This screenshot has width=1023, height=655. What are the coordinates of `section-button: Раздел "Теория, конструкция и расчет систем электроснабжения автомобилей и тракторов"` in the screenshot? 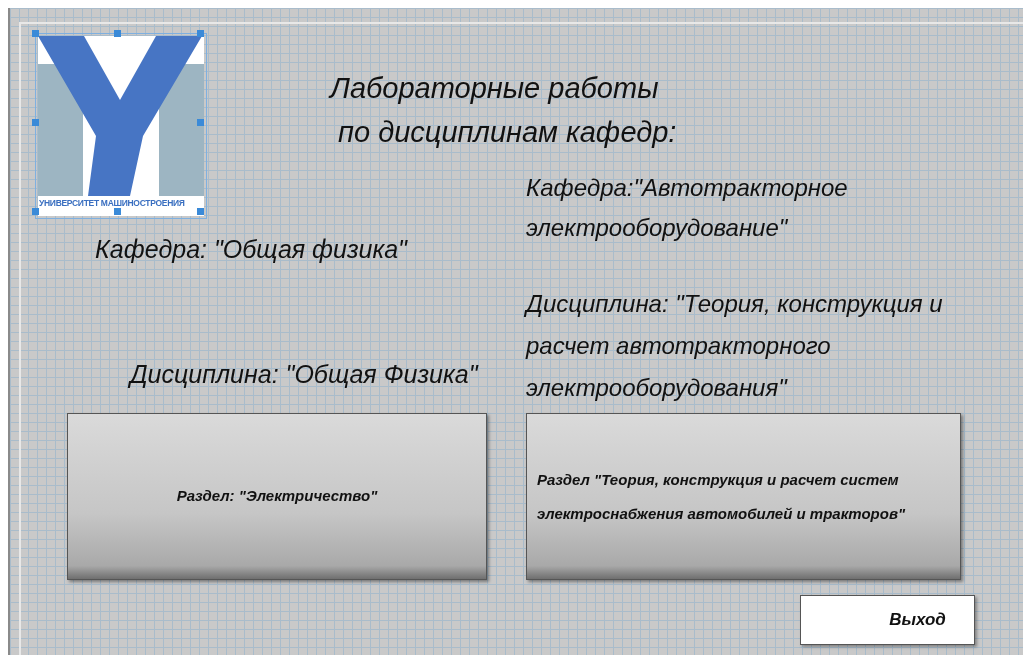 It's located at (743, 496).